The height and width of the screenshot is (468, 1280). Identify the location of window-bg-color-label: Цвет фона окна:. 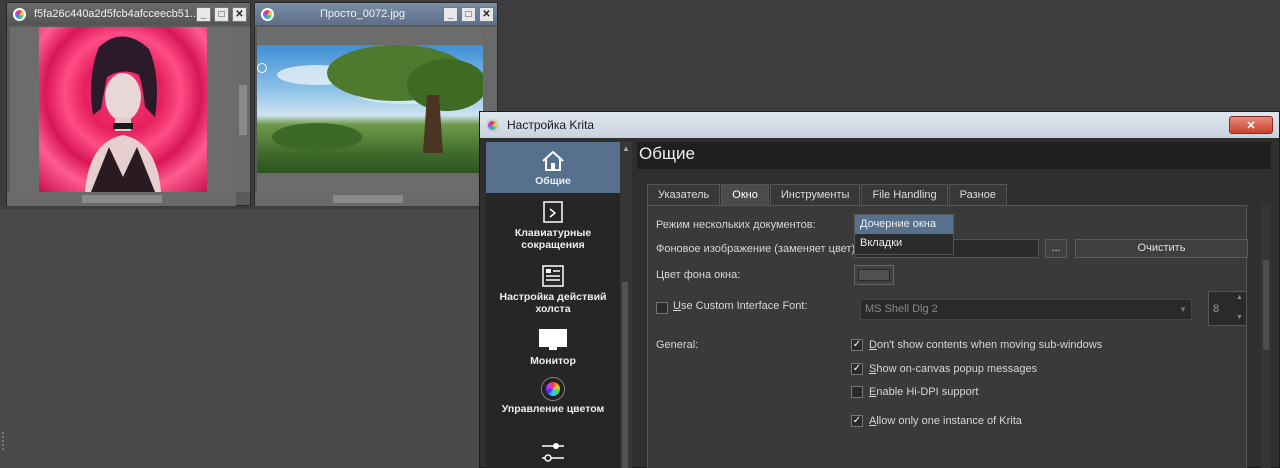
(698, 275).